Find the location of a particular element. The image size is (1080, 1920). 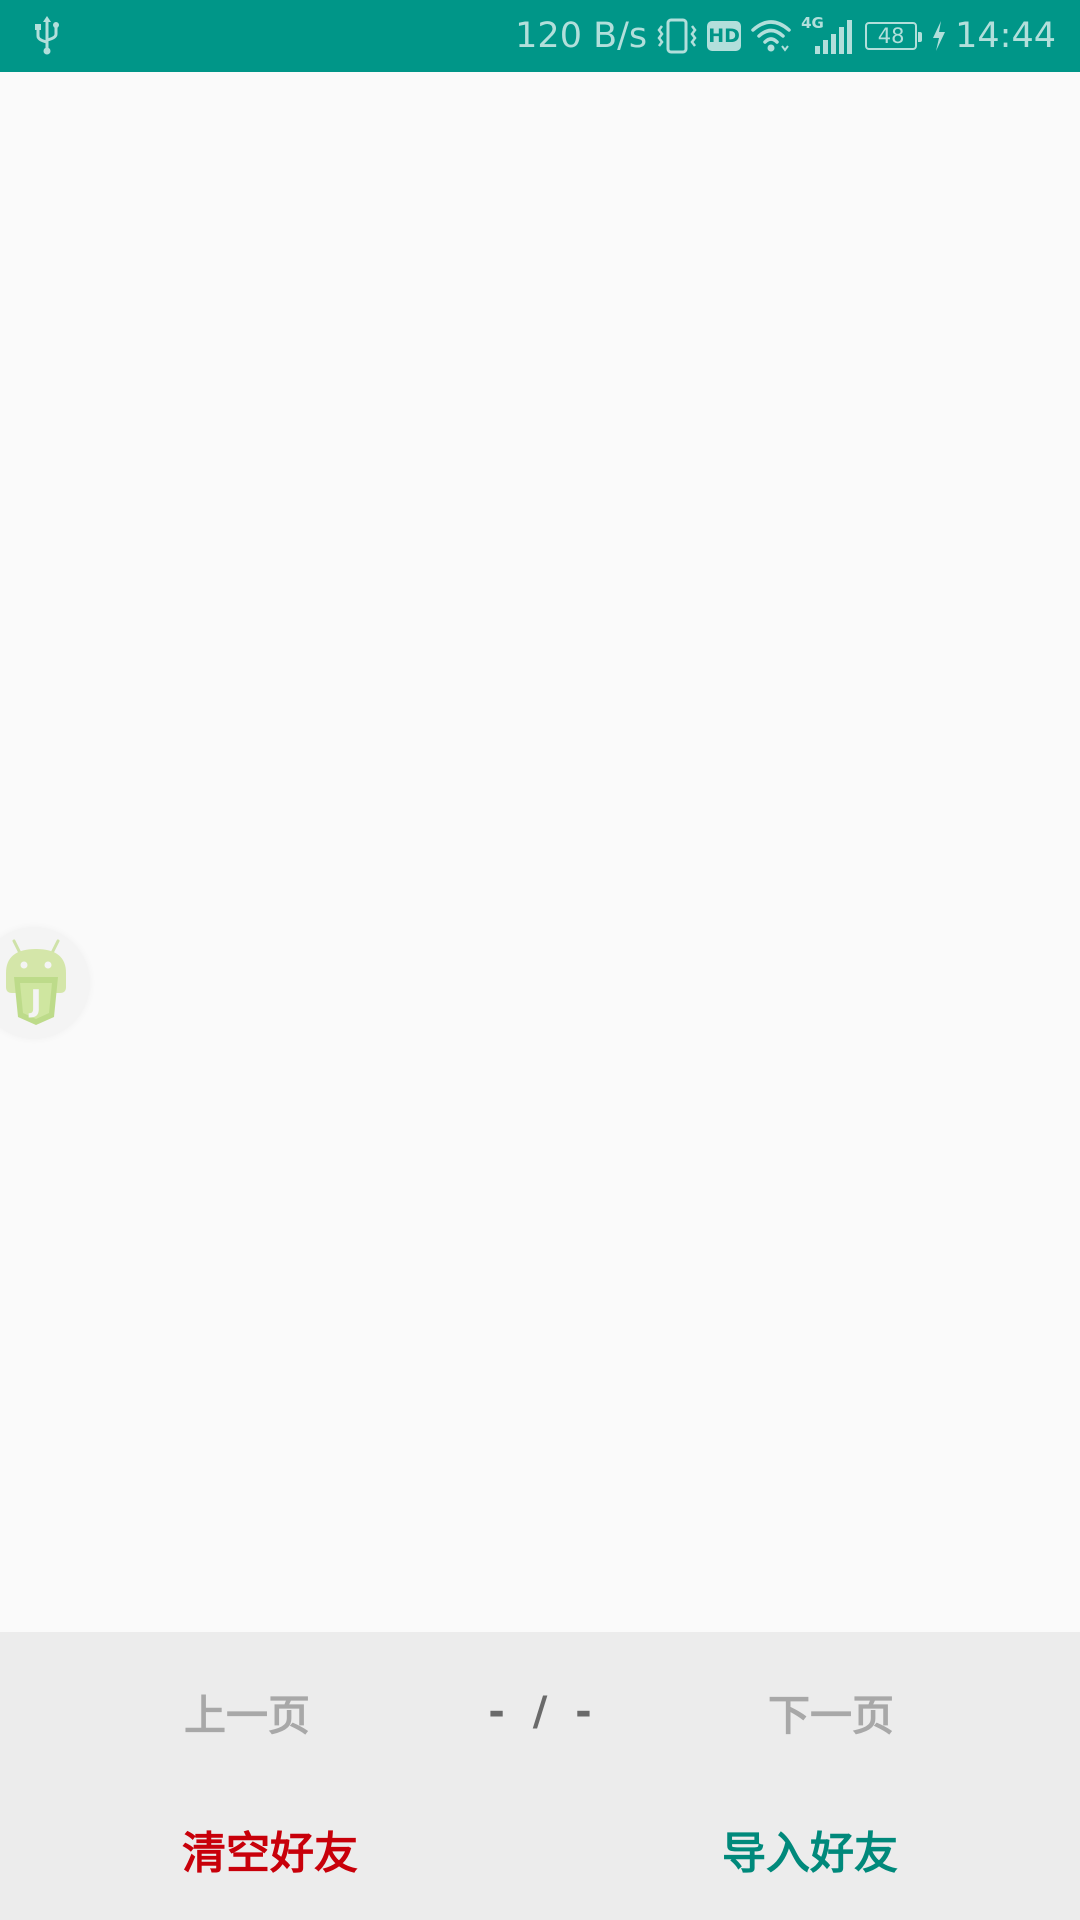

import-friends-button: 导入好友 is located at coordinates (810, 1849).